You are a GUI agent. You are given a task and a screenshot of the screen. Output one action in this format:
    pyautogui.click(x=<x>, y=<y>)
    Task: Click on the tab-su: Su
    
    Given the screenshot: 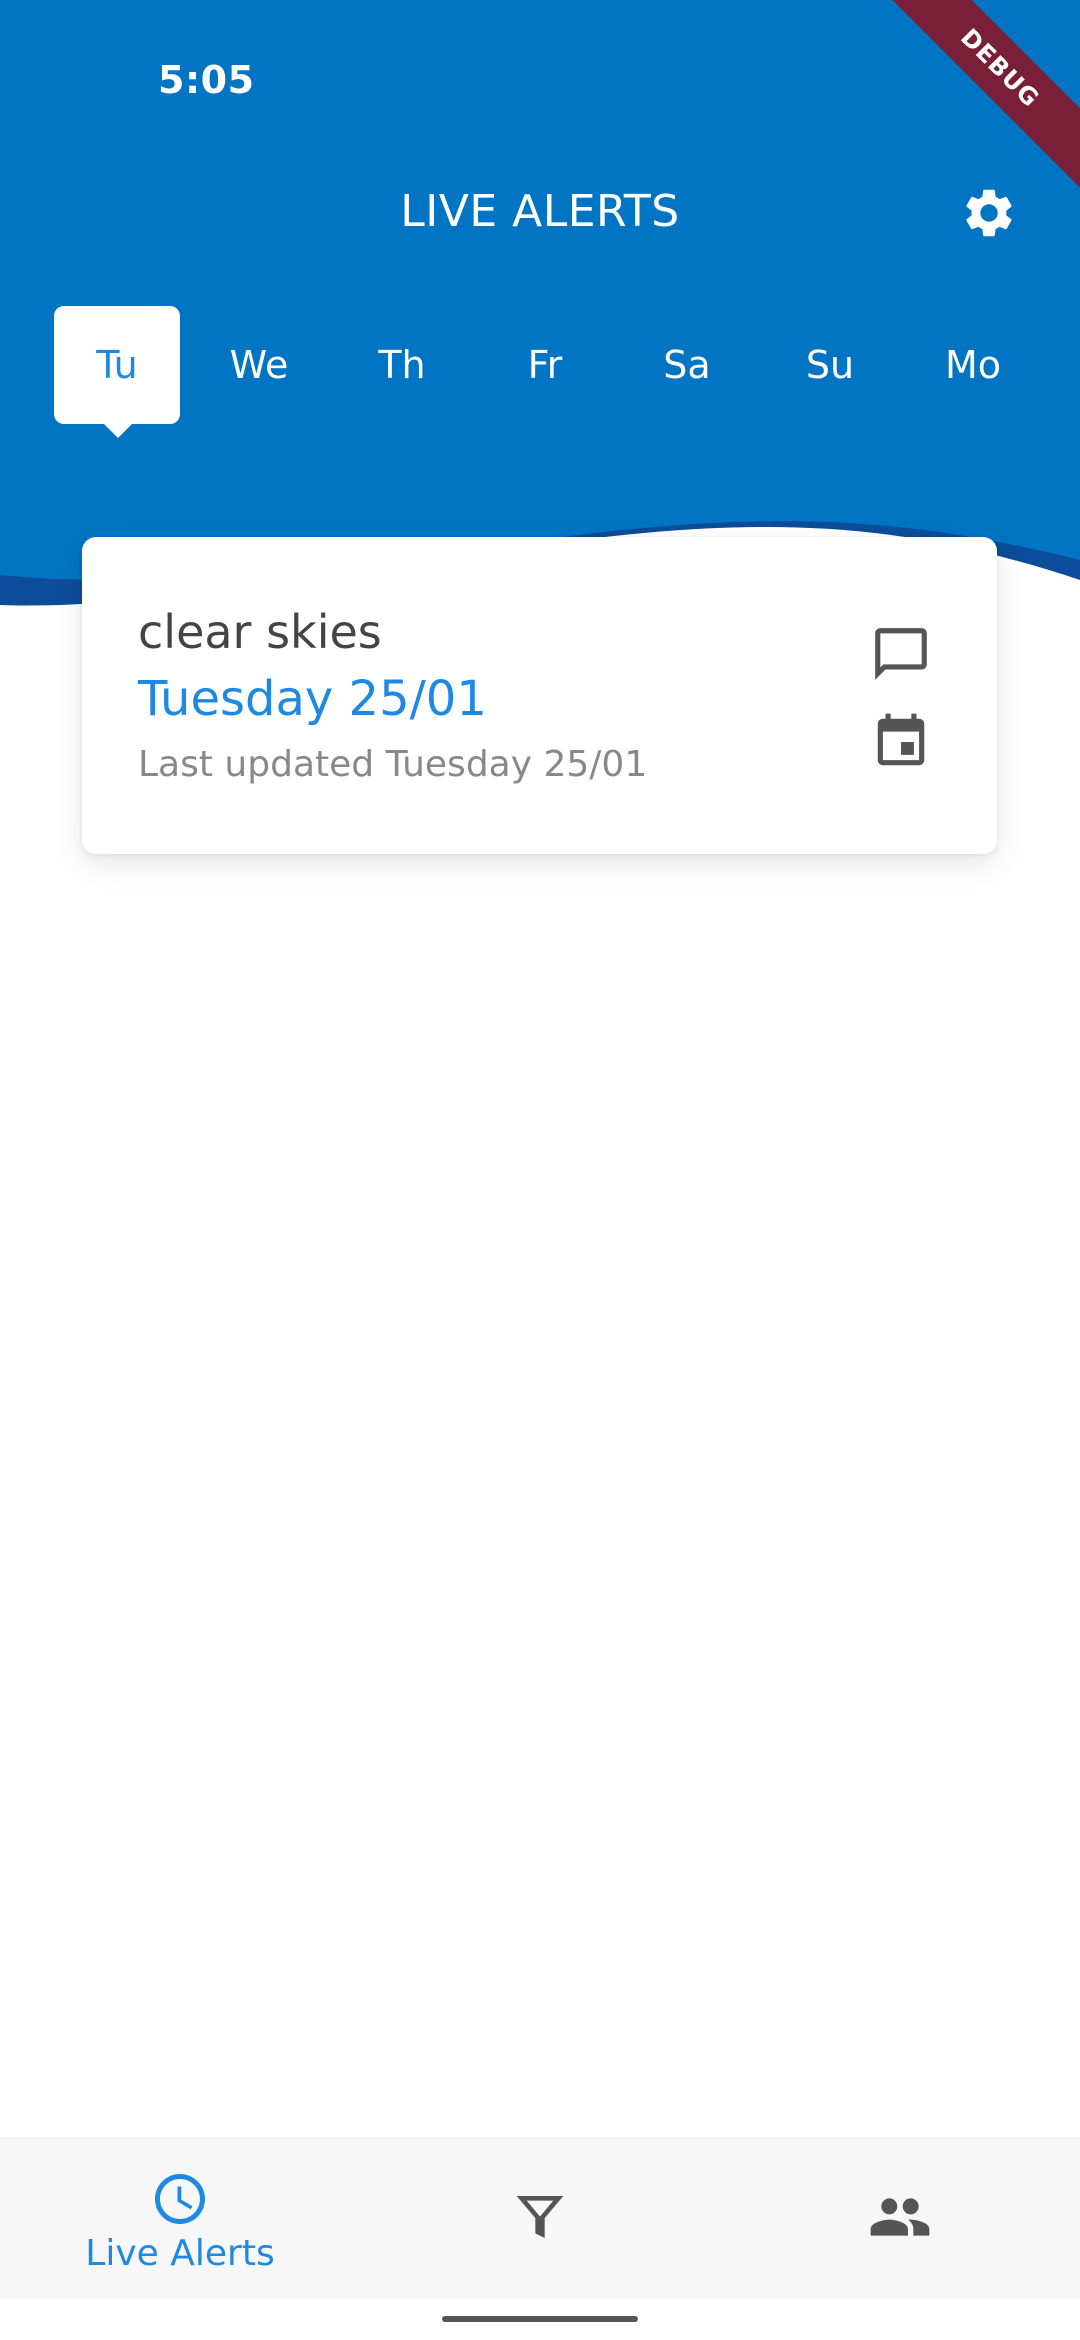 What is the action you would take?
    pyautogui.click(x=830, y=365)
    